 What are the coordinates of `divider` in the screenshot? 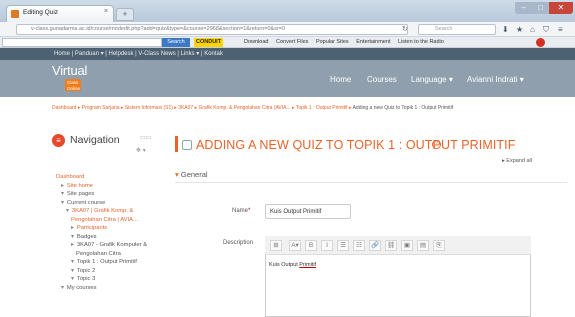 It's located at (371, 182).